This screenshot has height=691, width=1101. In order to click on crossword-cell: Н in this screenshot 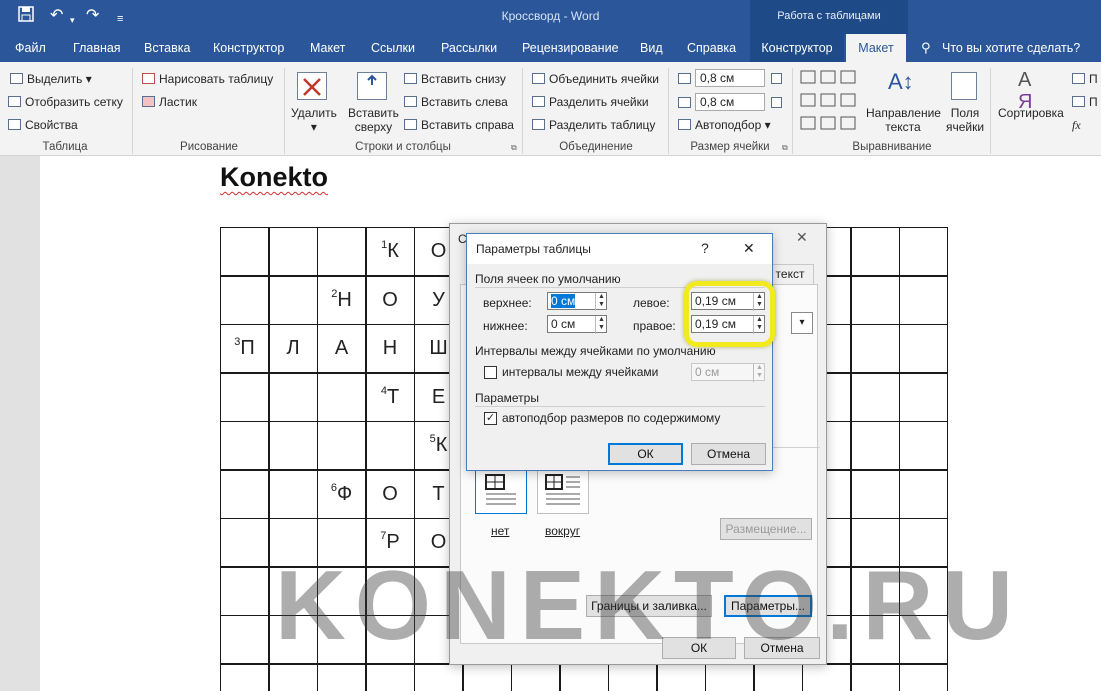, I will do `click(390, 348)`.